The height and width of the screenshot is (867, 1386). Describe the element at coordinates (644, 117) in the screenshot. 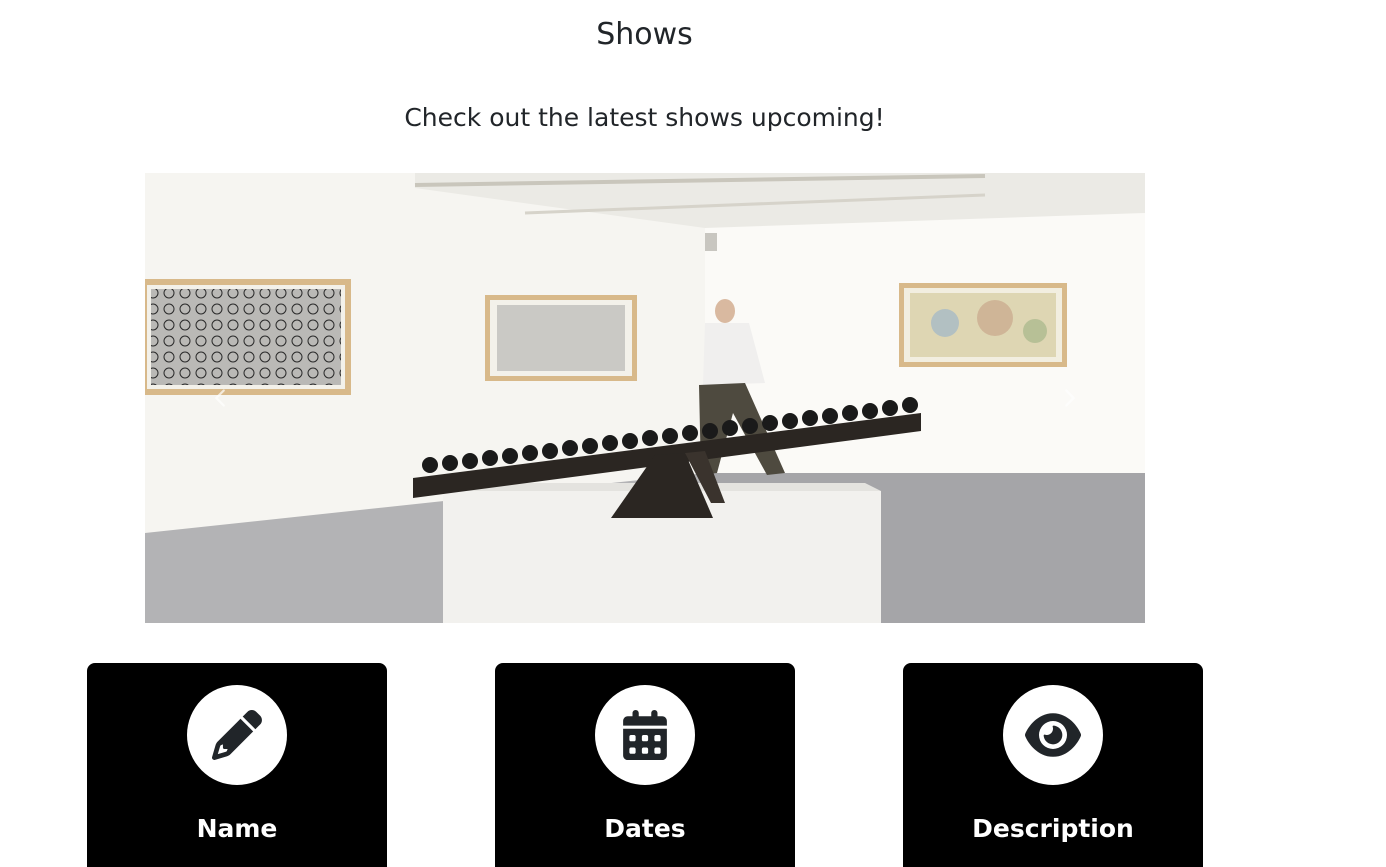

I see `page-subtitle: Check out the latest shows upcoming!` at that location.